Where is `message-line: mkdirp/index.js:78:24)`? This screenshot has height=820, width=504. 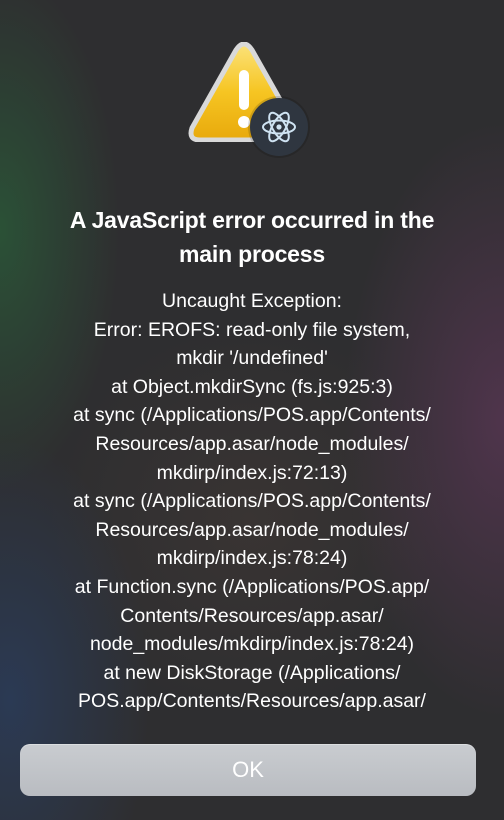
message-line: mkdirp/index.js:78:24) is located at coordinates (252, 558).